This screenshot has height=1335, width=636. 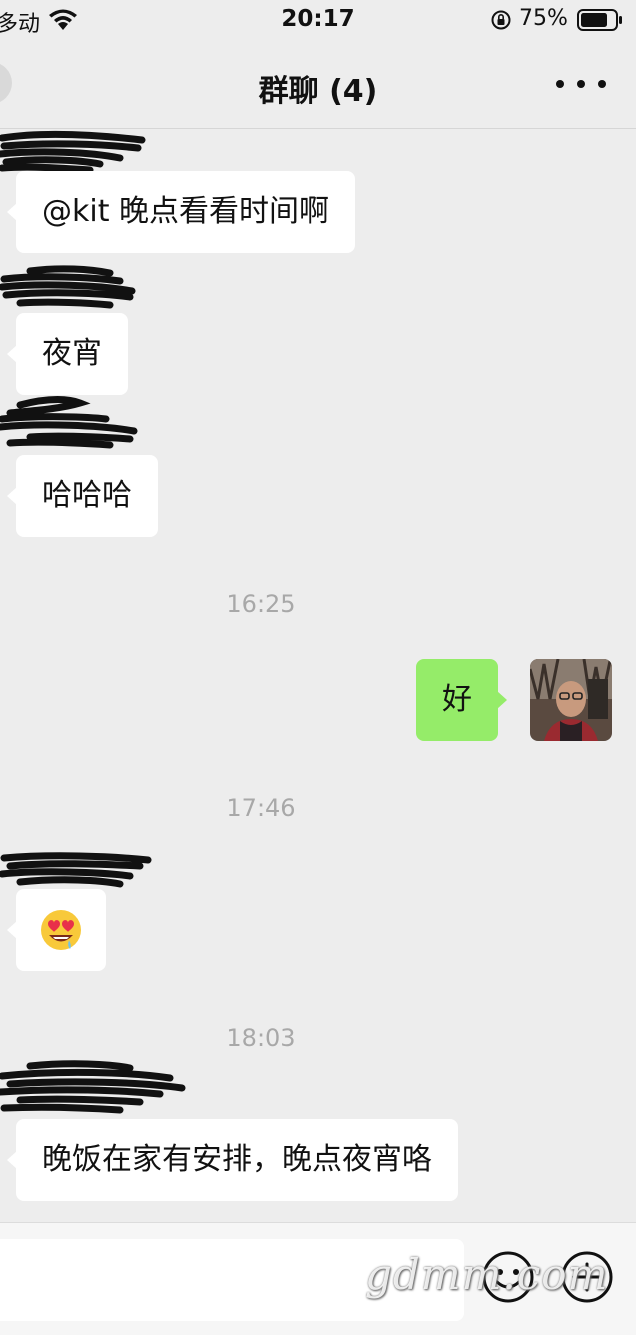 What do you see at coordinates (501, 20) in the screenshot?
I see `rotation-lock-icon` at bounding box center [501, 20].